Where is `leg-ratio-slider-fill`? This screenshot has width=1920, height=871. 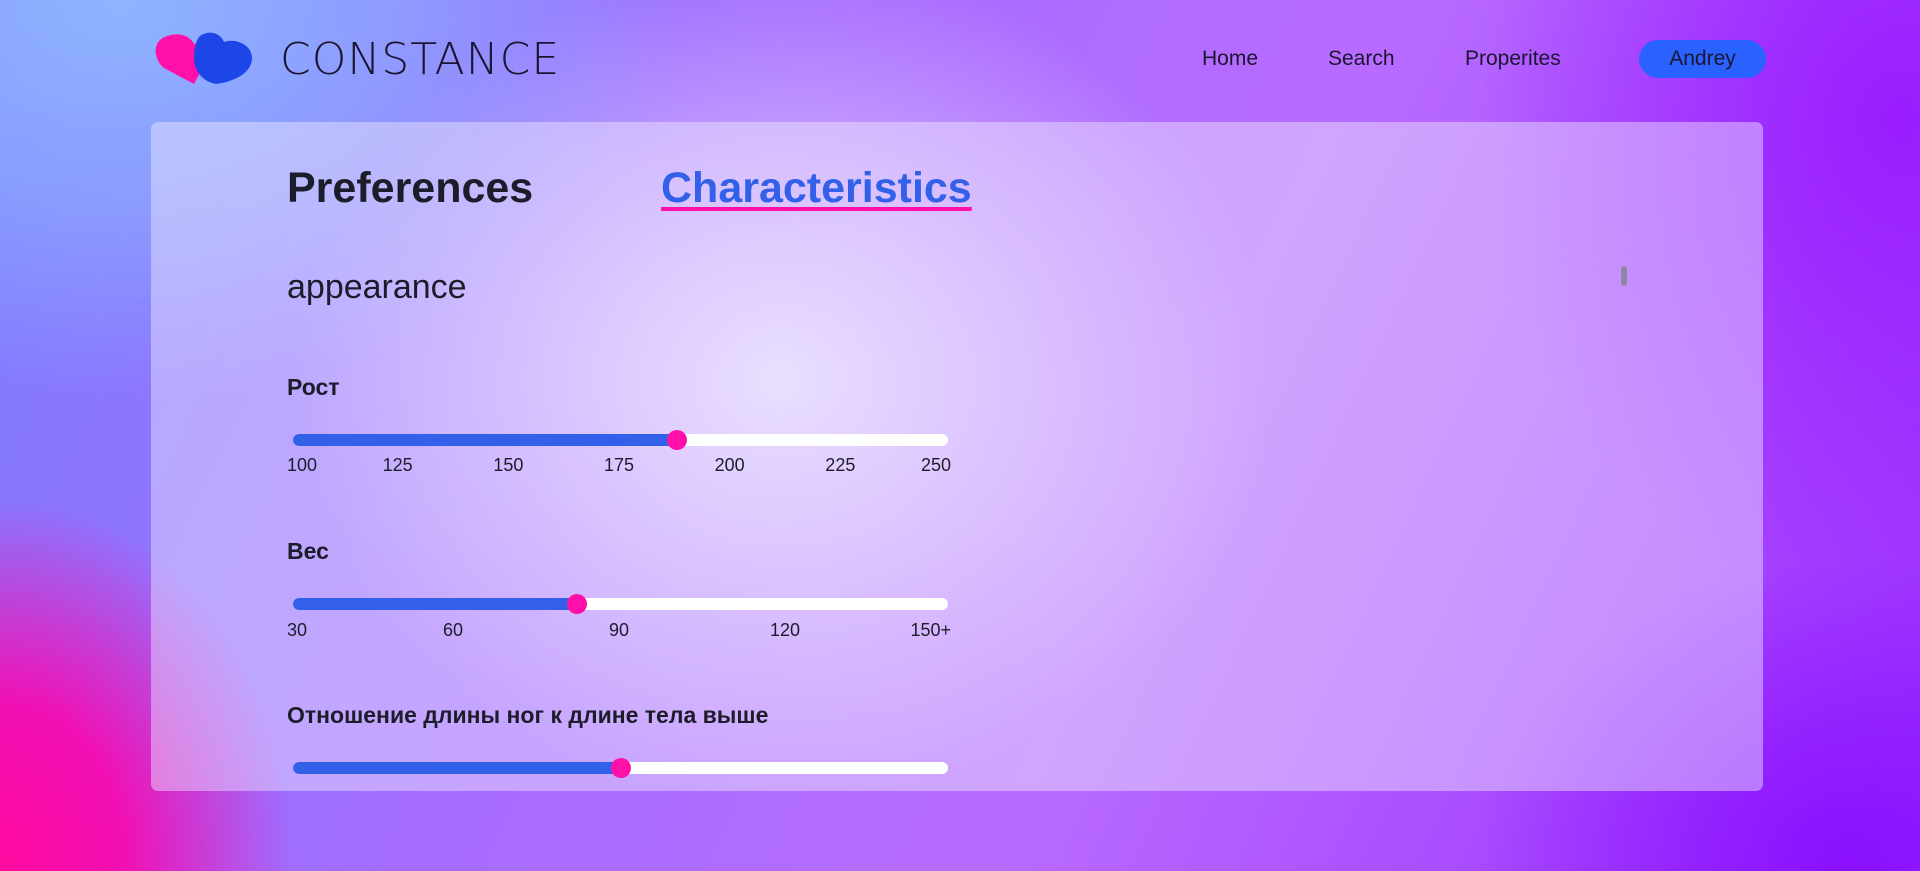
leg-ratio-slider-fill is located at coordinates (457, 768).